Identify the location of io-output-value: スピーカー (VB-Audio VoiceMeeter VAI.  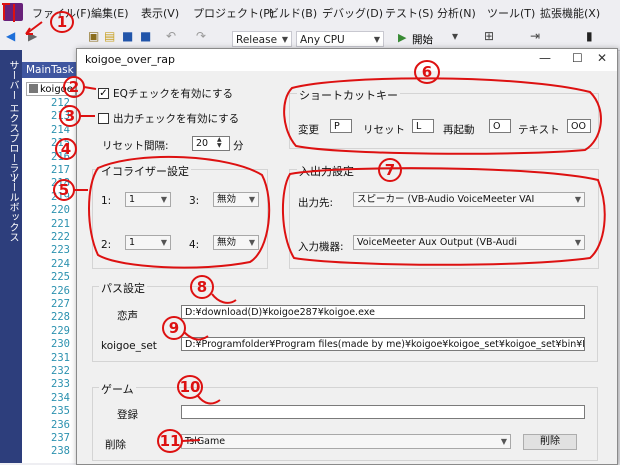
(446, 199).